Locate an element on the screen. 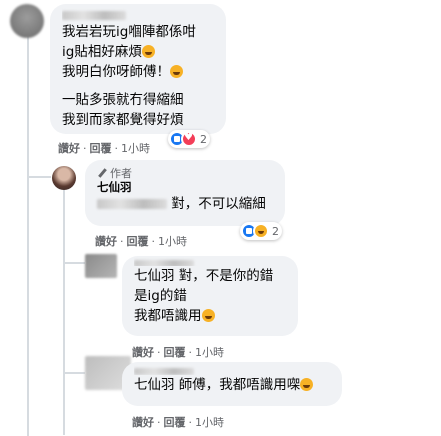 This screenshot has height=436, width=441. comment-text-line: 一貼多張就冇得縮細 is located at coordinates (123, 100).